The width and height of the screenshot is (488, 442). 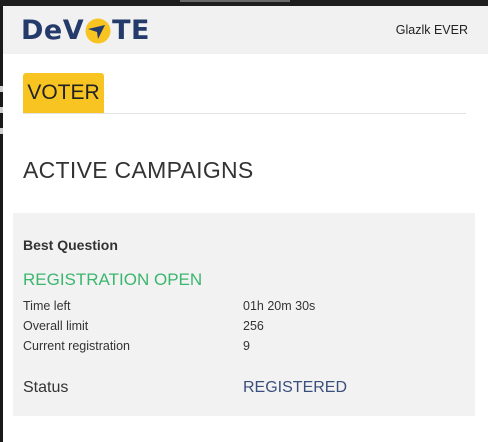 What do you see at coordinates (131, 30) in the screenshot?
I see `logo-text-suffix: TE` at bounding box center [131, 30].